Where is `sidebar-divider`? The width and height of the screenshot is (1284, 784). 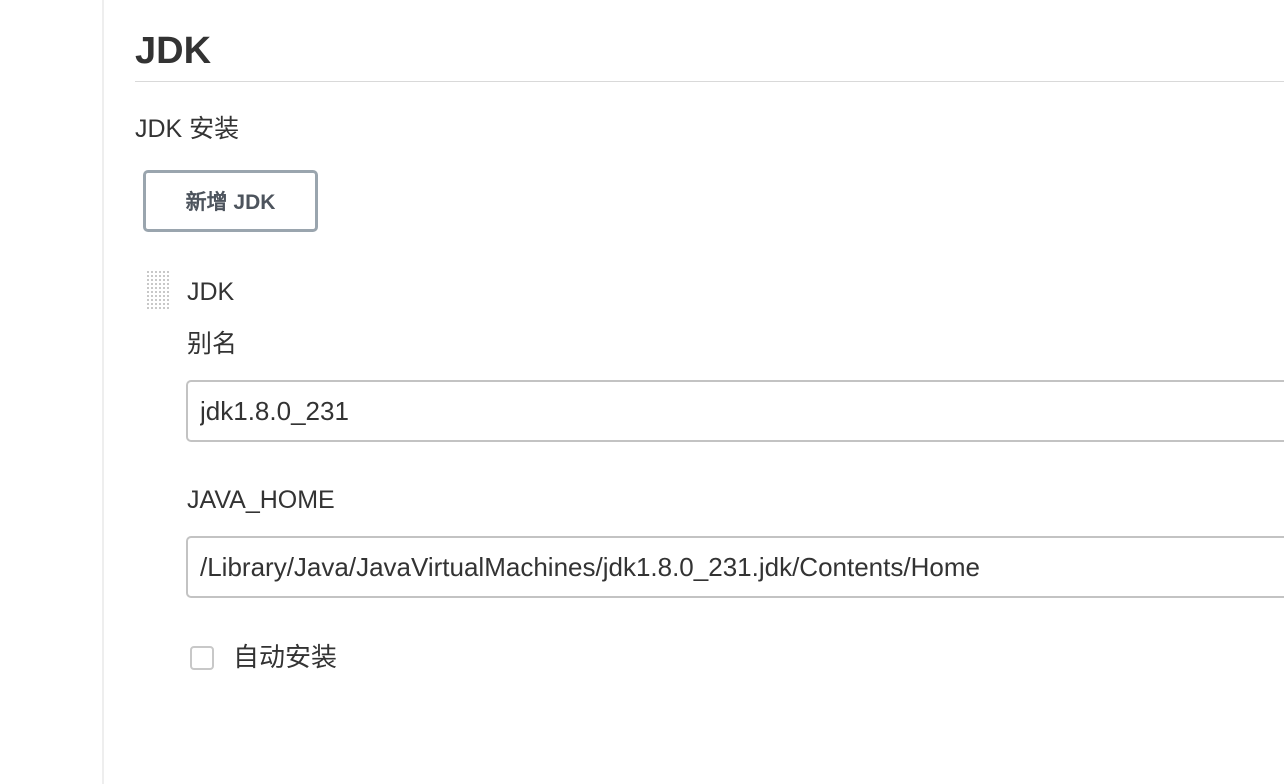
sidebar-divider is located at coordinates (103, 392).